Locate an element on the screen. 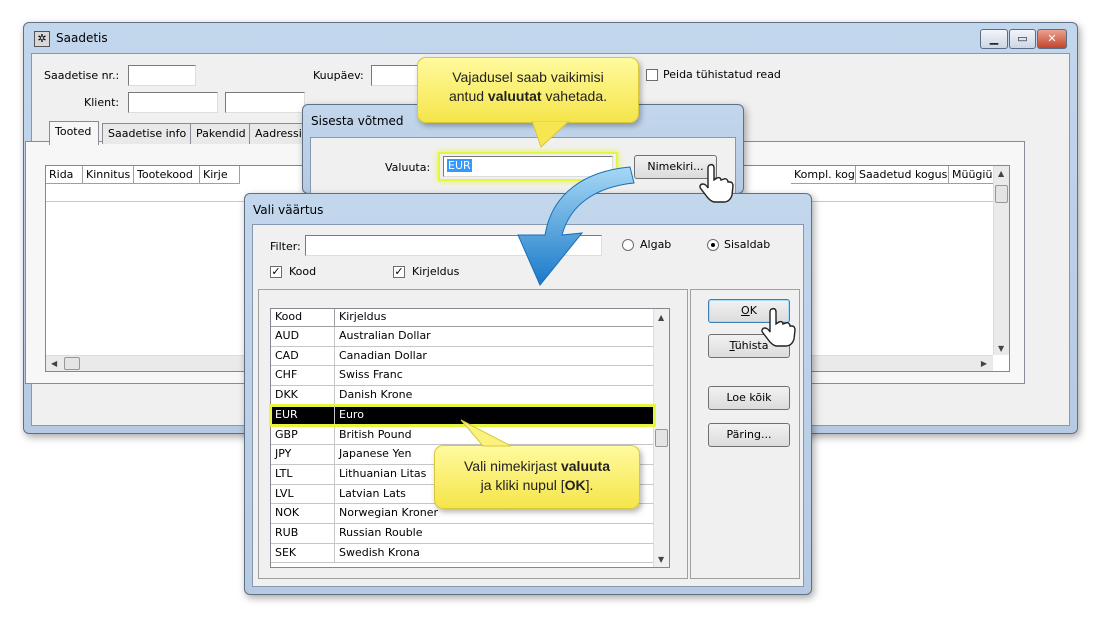 The height and width of the screenshot is (618, 1099). list-item-description: Russian Rouble is located at coordinates (381, 532).